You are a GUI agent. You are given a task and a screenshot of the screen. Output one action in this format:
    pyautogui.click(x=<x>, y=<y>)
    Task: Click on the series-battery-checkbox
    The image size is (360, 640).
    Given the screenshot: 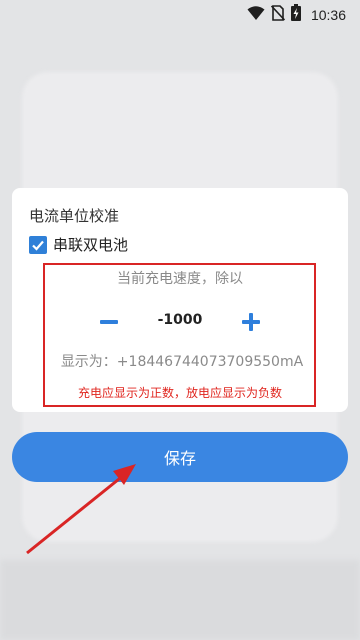 What is the action you would take?
    pyautogui.click(x=38, y=244)
    